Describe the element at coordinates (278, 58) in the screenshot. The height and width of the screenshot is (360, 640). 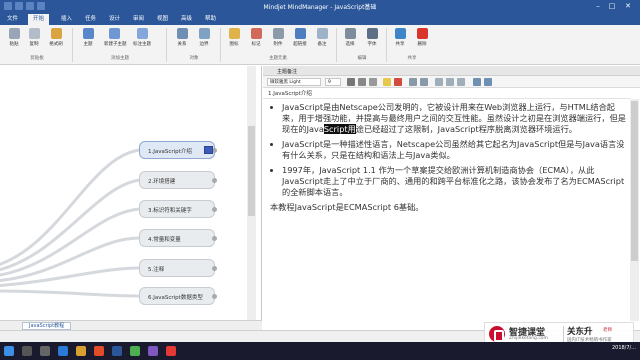
I see `group-topic-elements: 主题元素` at that location.